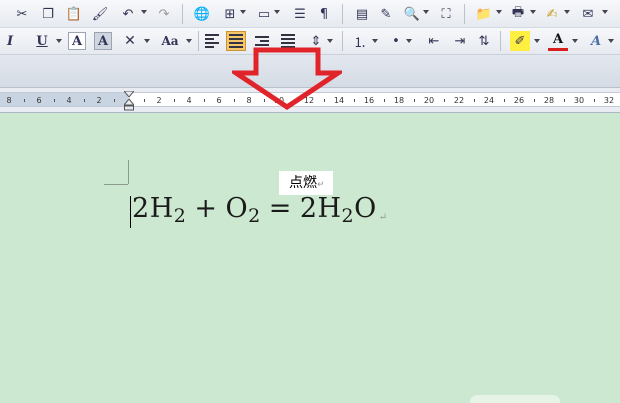 The height and width of the screenshot is (403, 620). What do you see at coordinates (484, 14) in the screenshot?
I see `folder-icon: 📁` at bounding box center [484, 14].